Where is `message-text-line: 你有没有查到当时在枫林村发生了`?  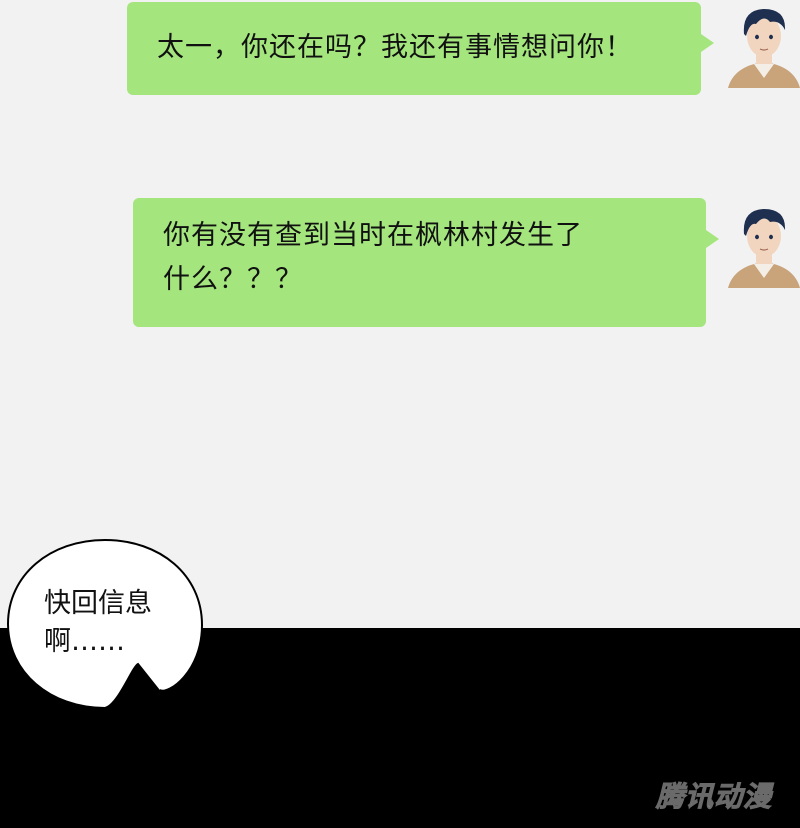
message-text-line: 你有没有查到当时在枫林村发生了 is located at coordinates (373, 235).